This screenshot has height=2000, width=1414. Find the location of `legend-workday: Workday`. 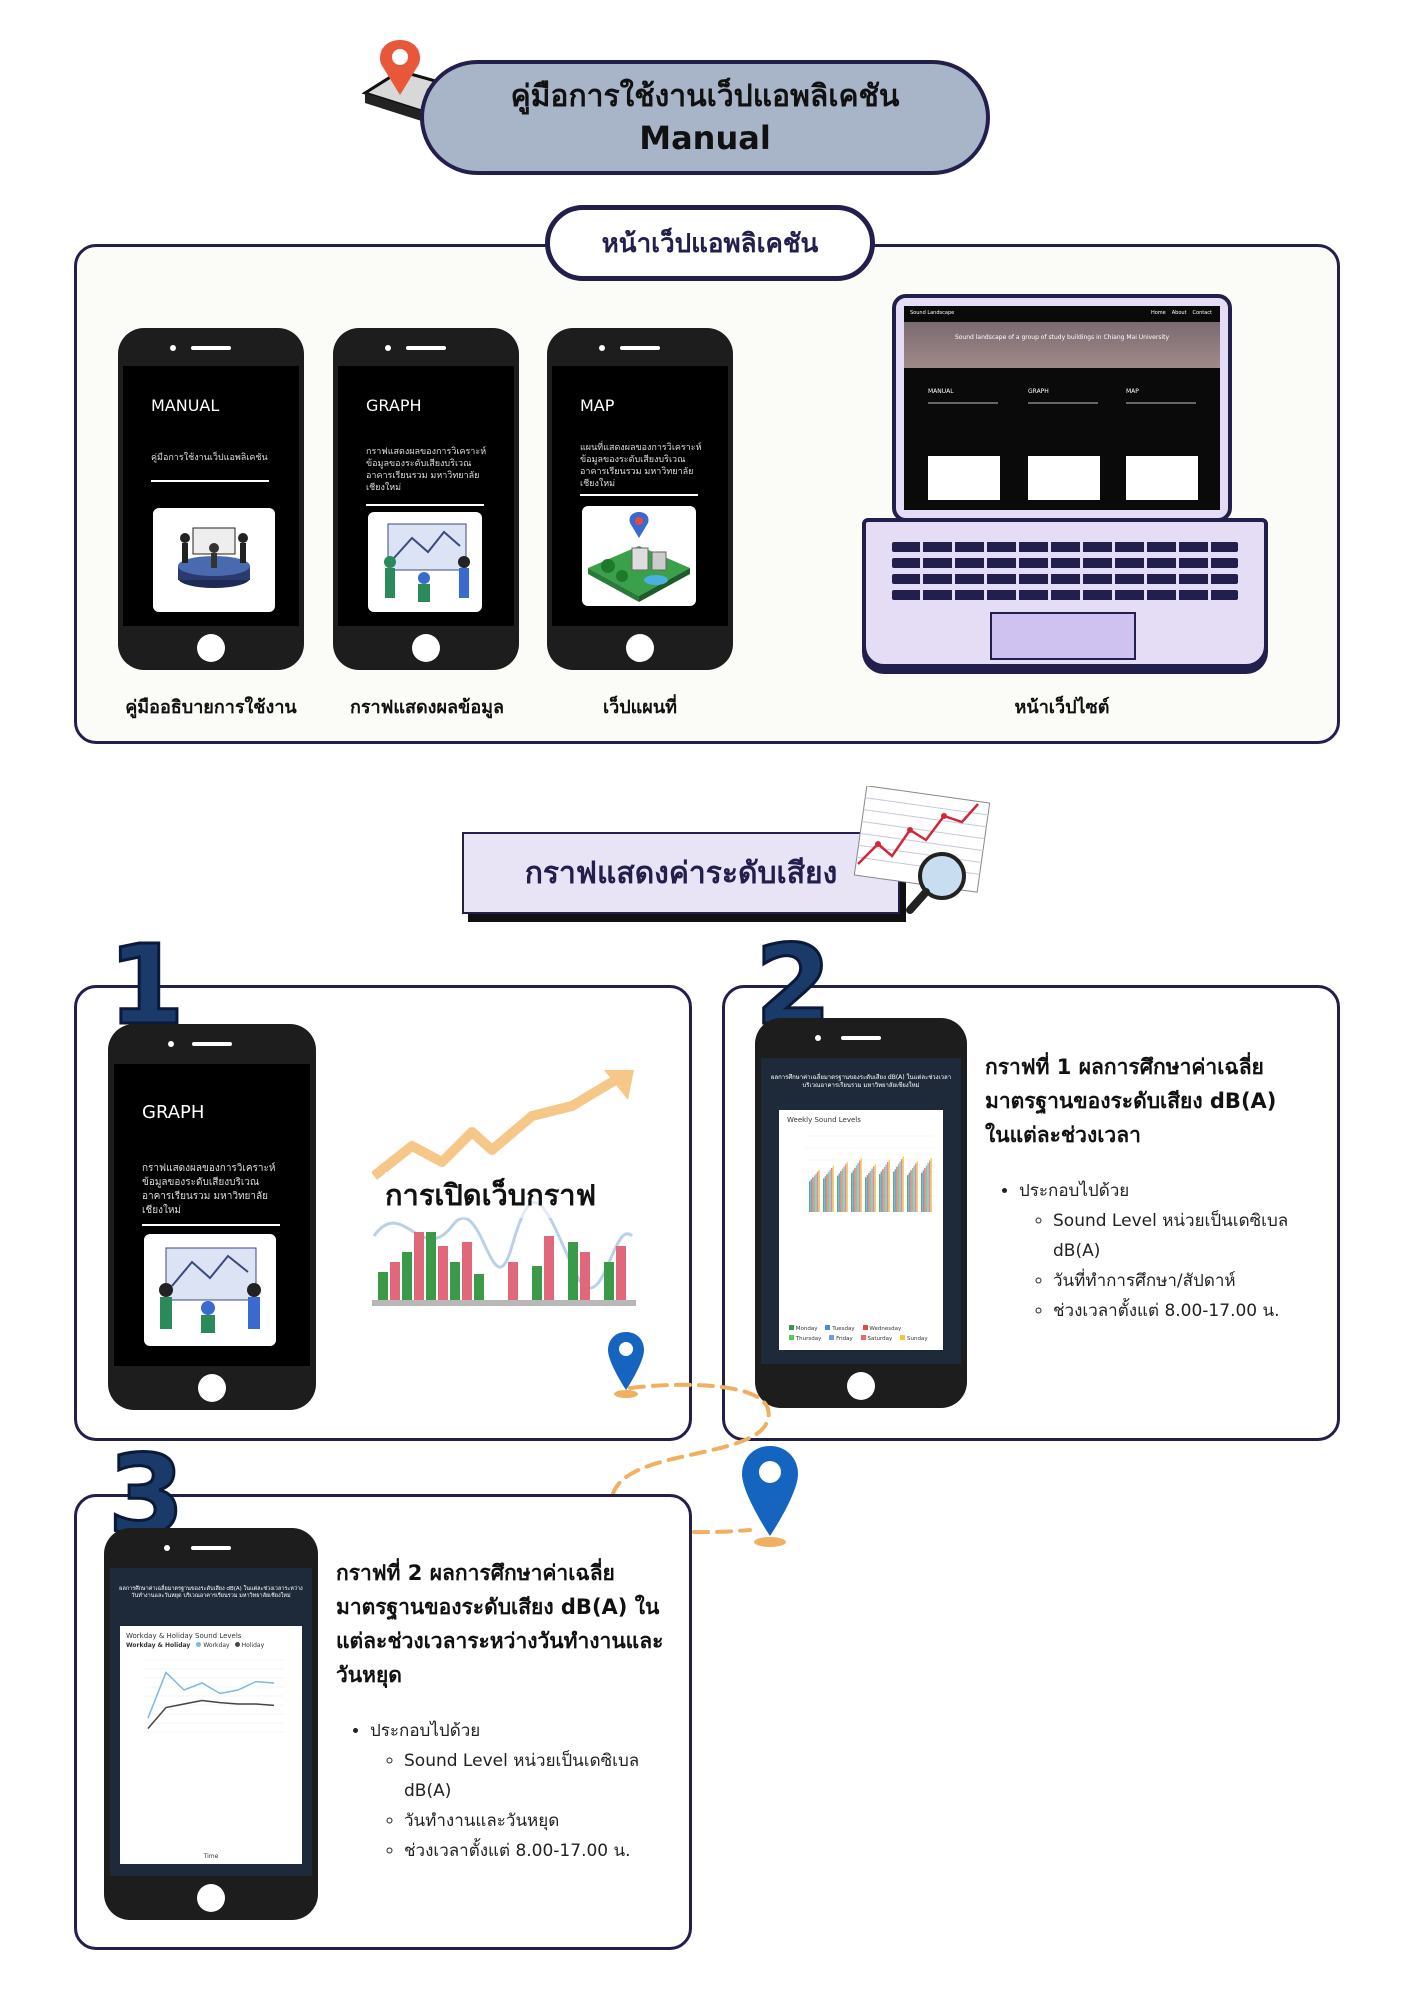

legend-workday: Workday is located at coordinates (213, 1645).